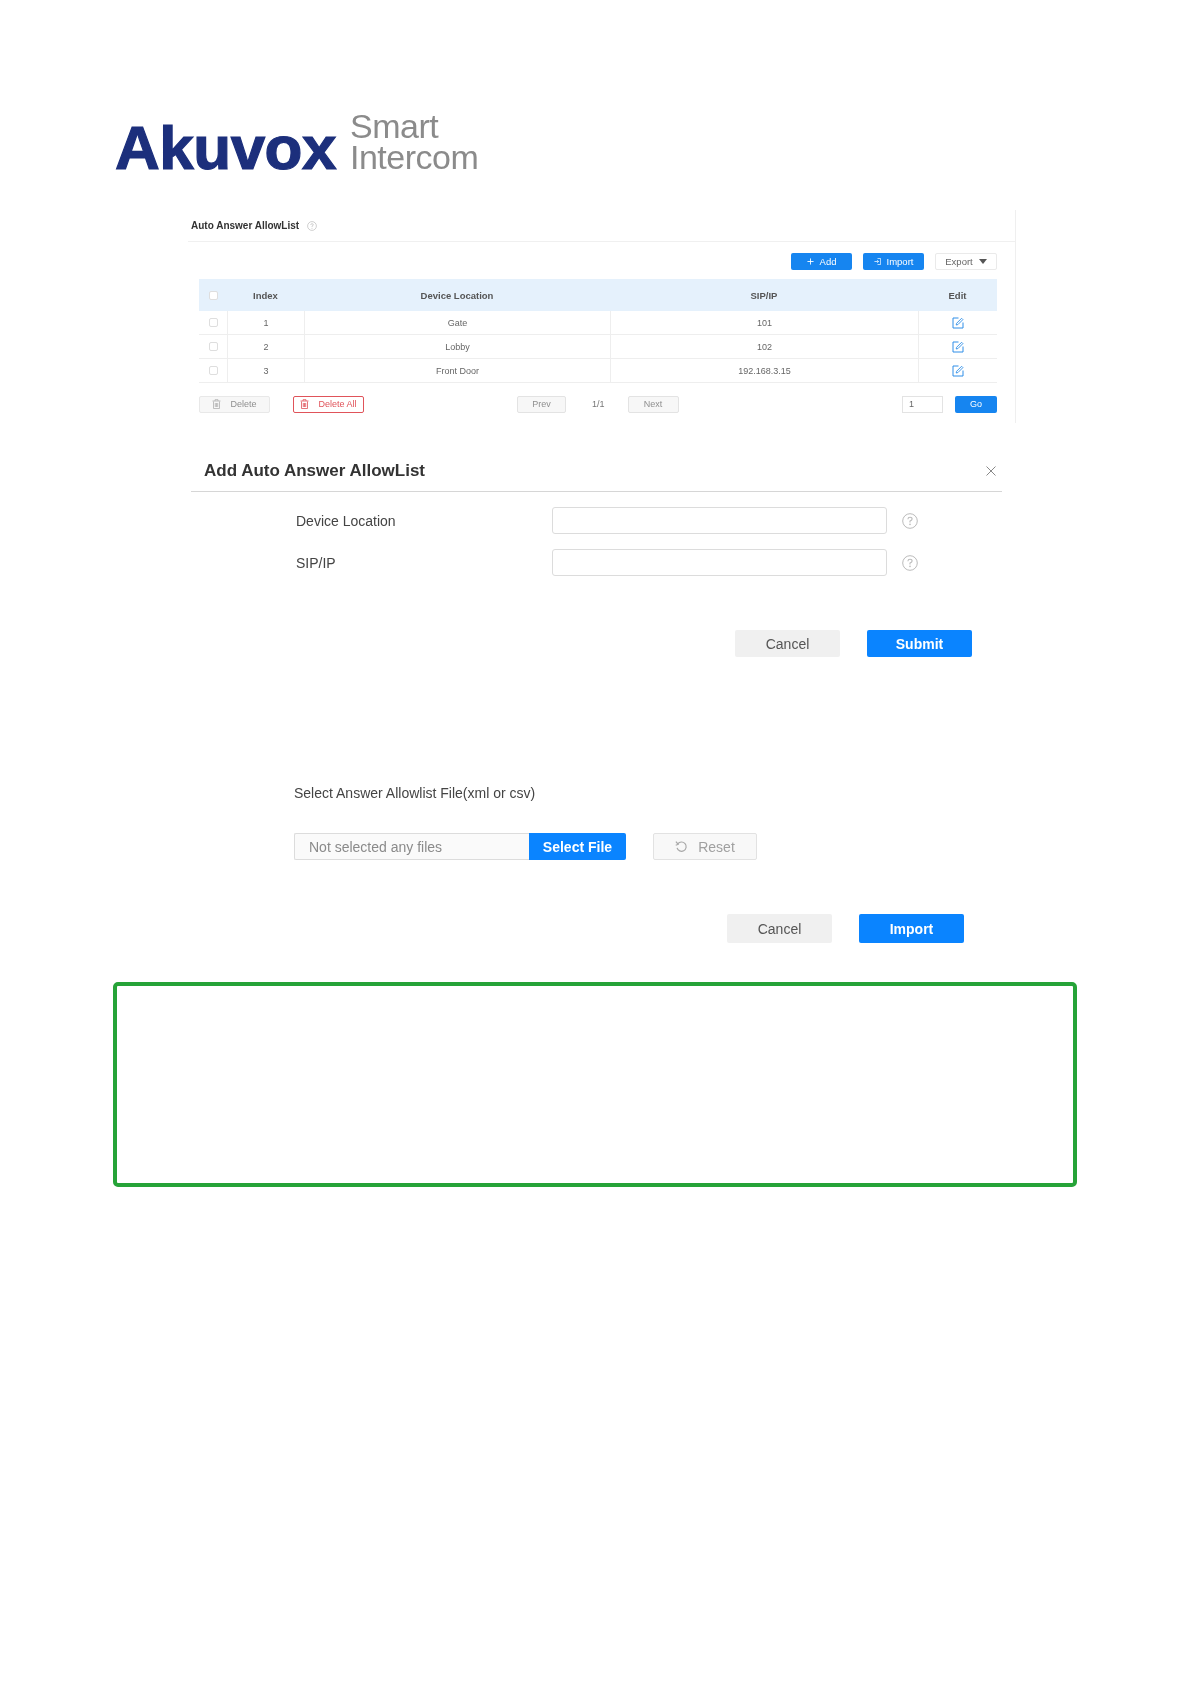  I want to click on table-cell: 101, so click(764, 322).